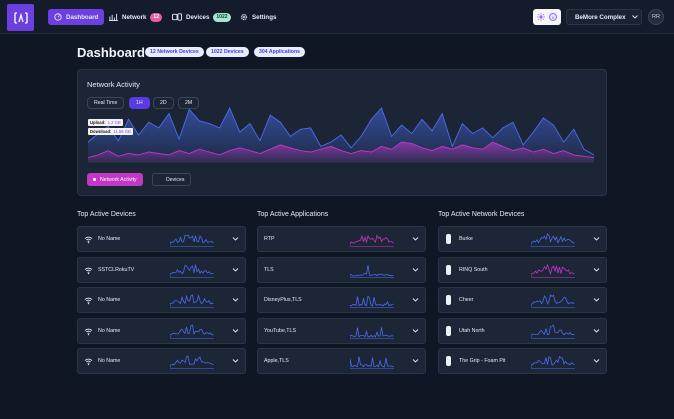  I want to click on app-row: DisneyPlus,TLS, so click(341, 300).